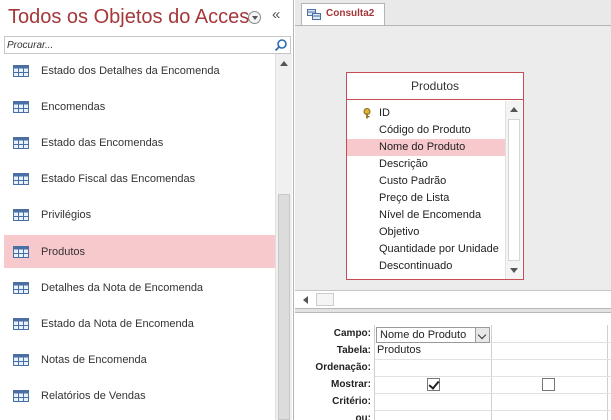 This screenshot has height=420, width=611. Describe the element at coordinates (549, 334) in the screenshot. I see `field-cell-col2` at that location.